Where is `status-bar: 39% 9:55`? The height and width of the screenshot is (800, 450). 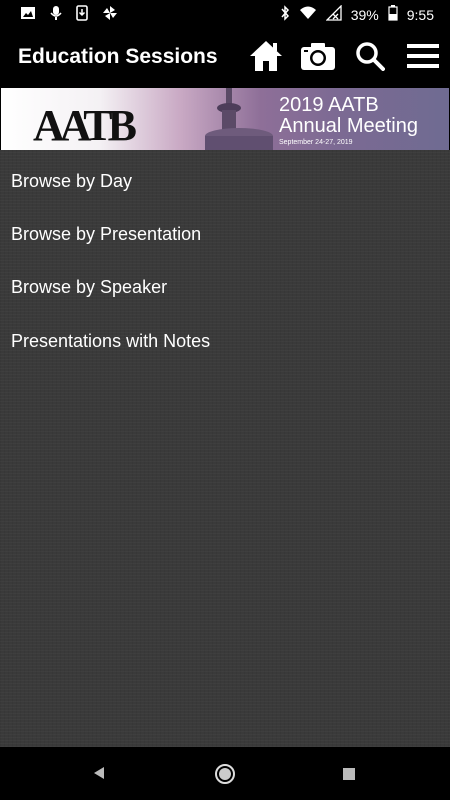
status-bar: 39% 9:55 is located at coordinates (225, 14).